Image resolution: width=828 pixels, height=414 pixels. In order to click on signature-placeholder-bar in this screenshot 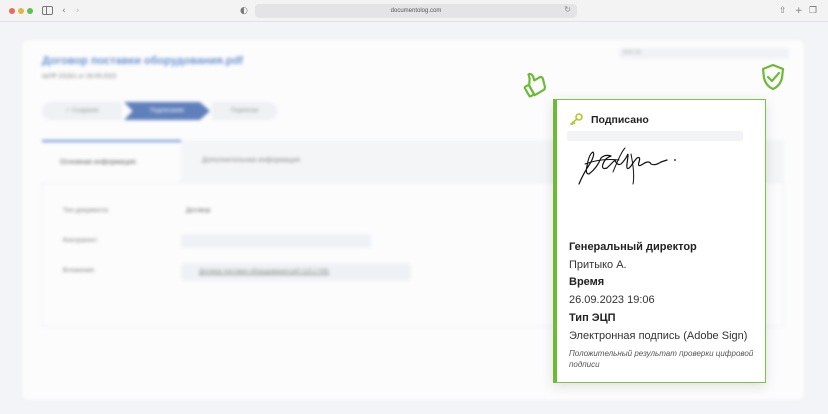, I will do `click(655, 136)`.